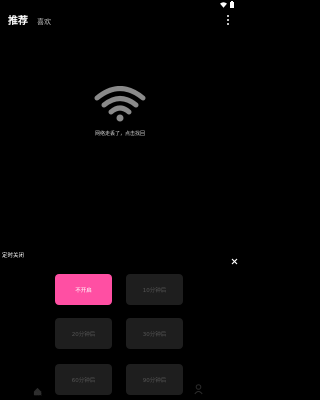  I want to click on timer-option-20min: 20分钟后, so click(83, 333).